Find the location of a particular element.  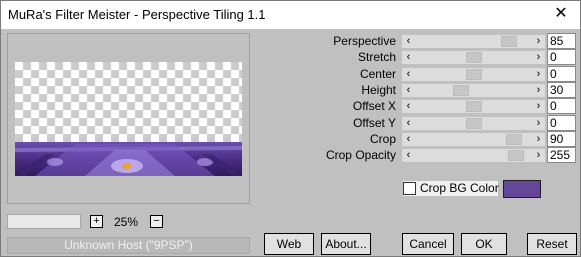

crop-bg-checkbox is located at coordinates (409, 188).